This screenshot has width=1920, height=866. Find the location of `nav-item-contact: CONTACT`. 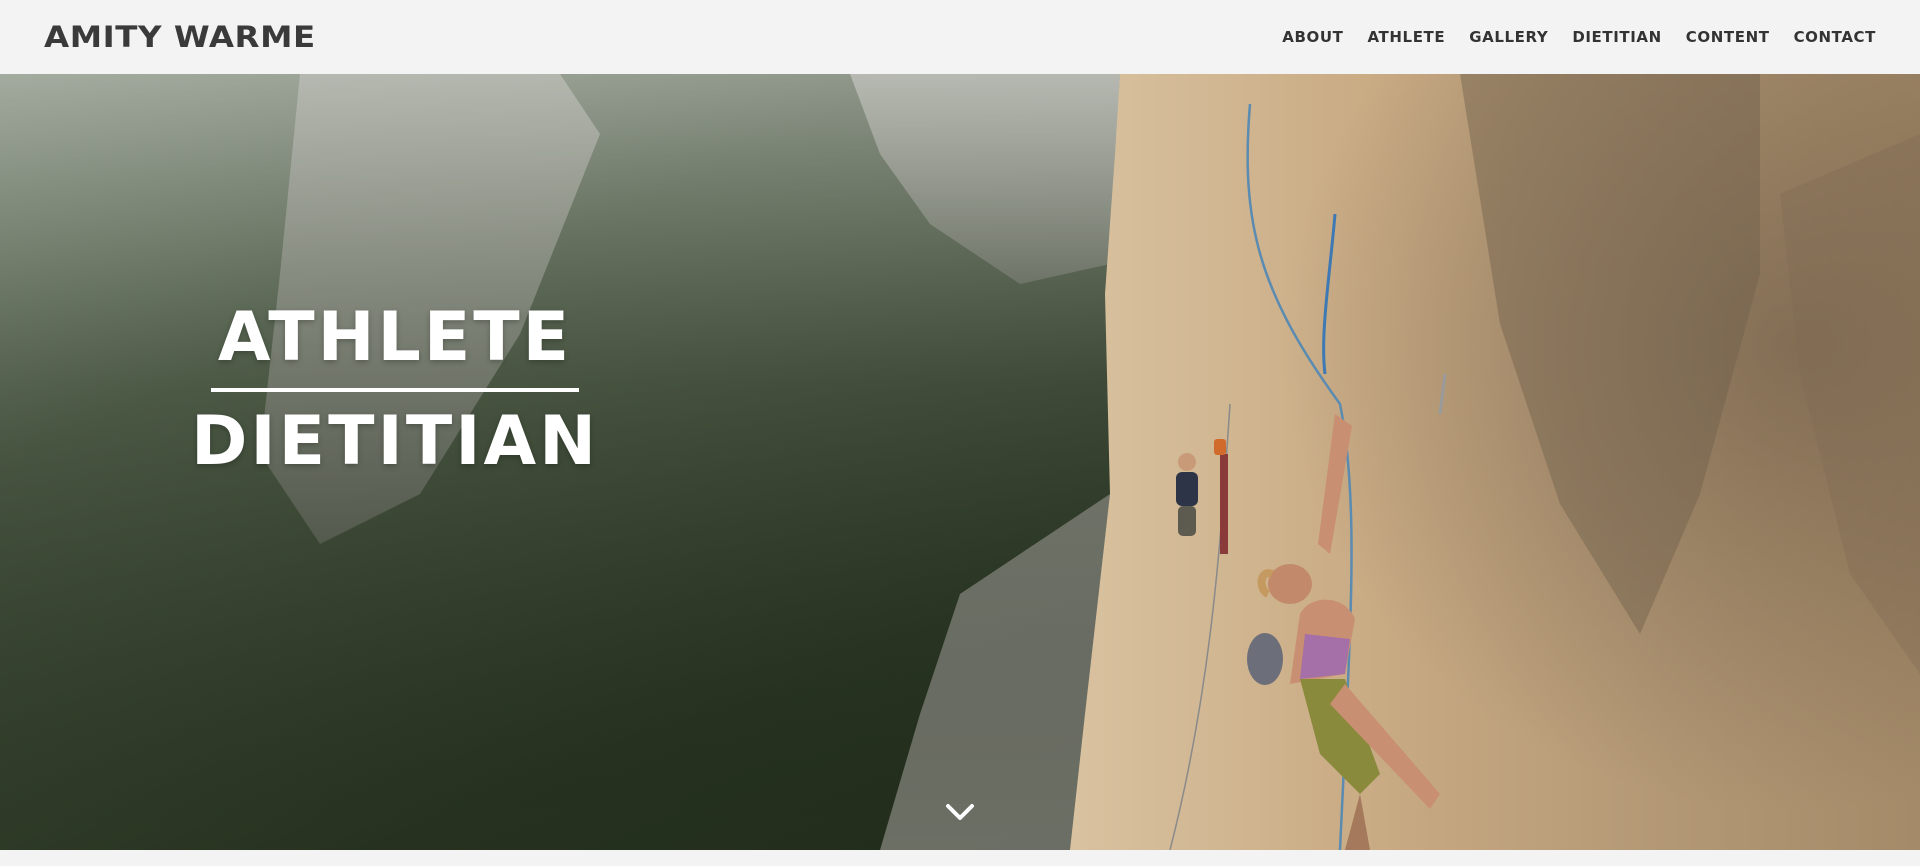

nav-item-contact: CONTACT is located at coordinates (1835, 37).